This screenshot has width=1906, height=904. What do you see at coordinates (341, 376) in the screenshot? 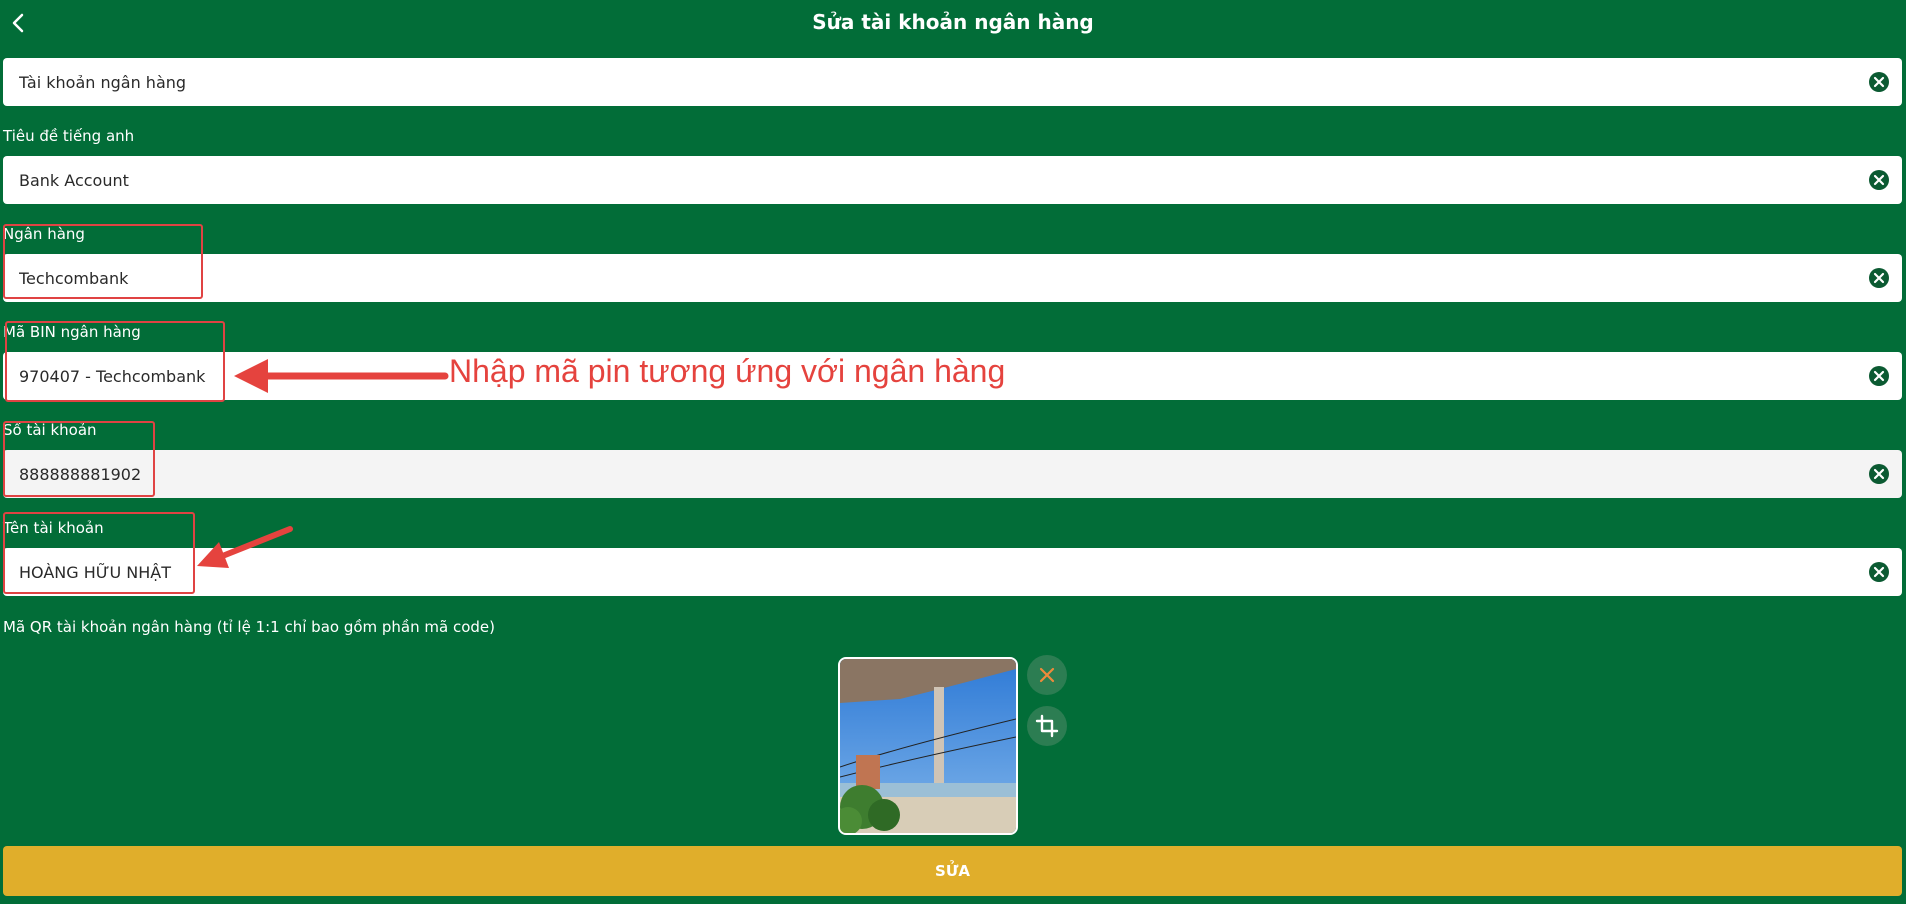
I see `arrow-to-bank-bin` at bounding box center [341, 376].